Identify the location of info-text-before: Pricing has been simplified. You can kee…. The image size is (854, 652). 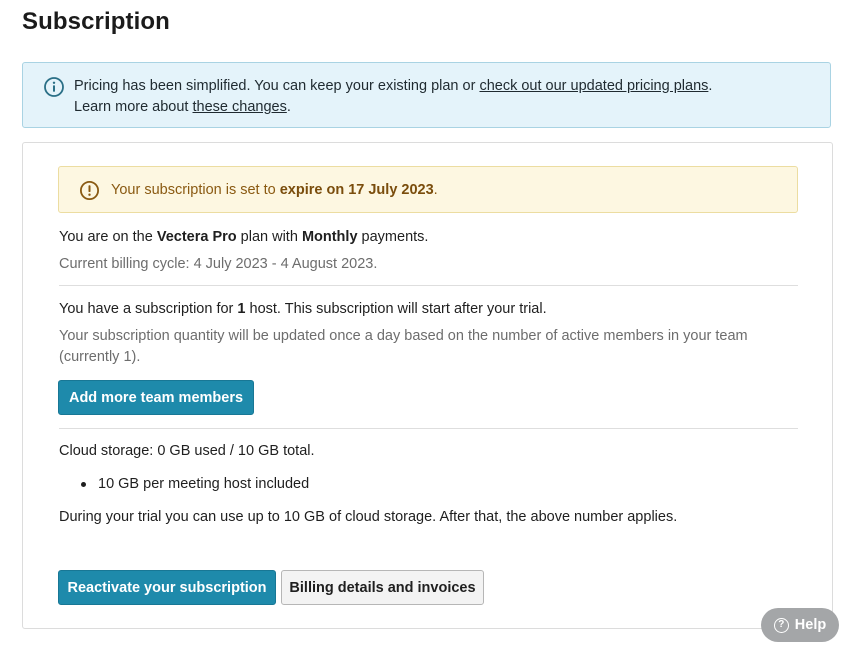
(277, 86).